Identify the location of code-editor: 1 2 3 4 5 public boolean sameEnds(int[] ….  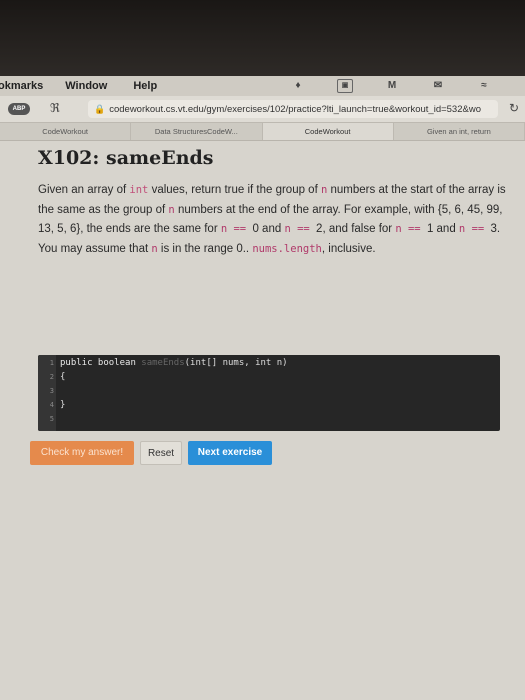
(269, 393).